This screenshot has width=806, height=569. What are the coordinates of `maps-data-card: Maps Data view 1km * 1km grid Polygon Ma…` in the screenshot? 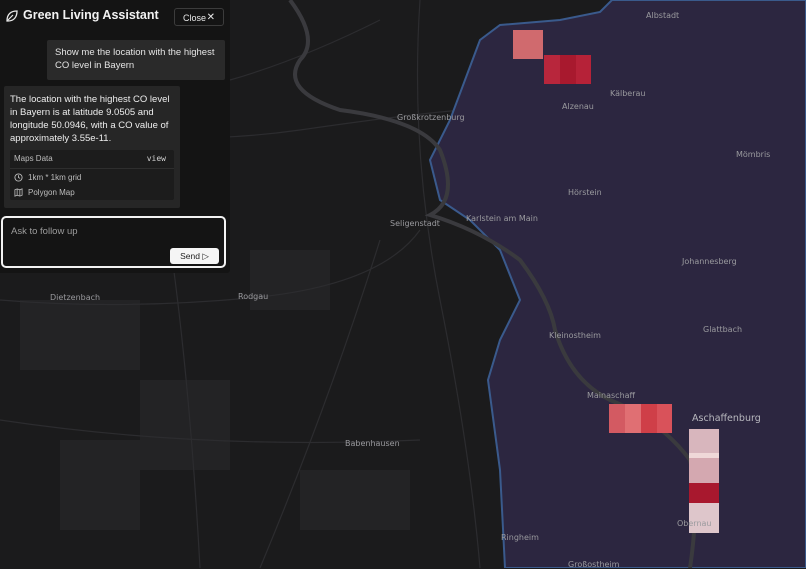 It's located at (92, 175).